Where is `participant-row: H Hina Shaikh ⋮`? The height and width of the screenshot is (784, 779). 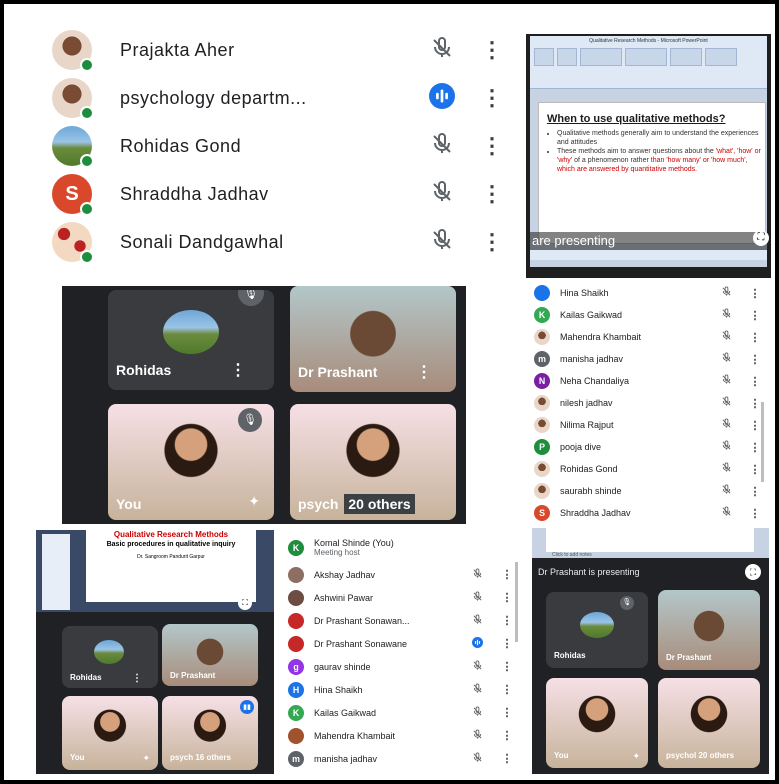
participant-row: H Hina Shaikh ⋮ is located at coordinates (404, 689).